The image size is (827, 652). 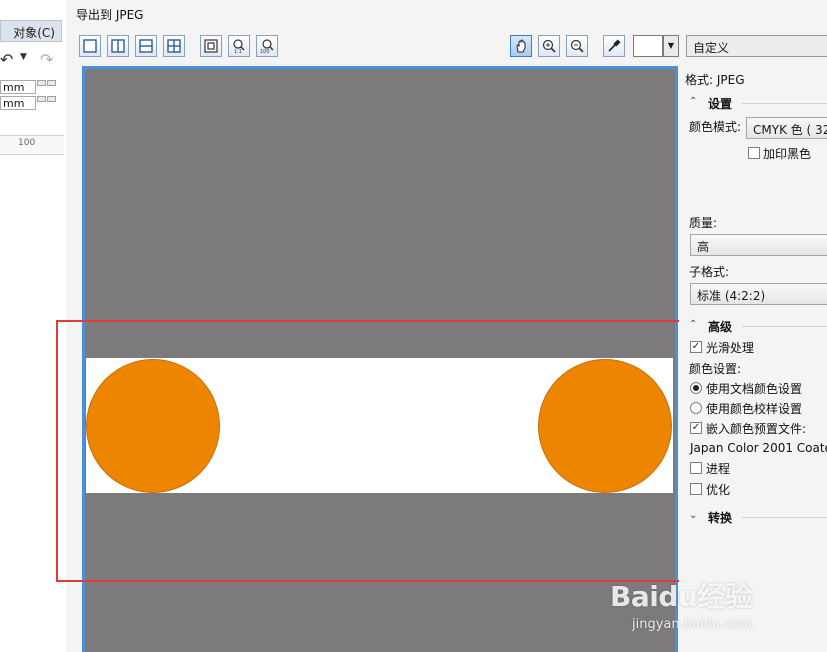 What do you see at coordinates (754, 409) in the screenshot?
I see `use-proof-color-label: 使用颜色校样设置` at bounding box center [754, 409].